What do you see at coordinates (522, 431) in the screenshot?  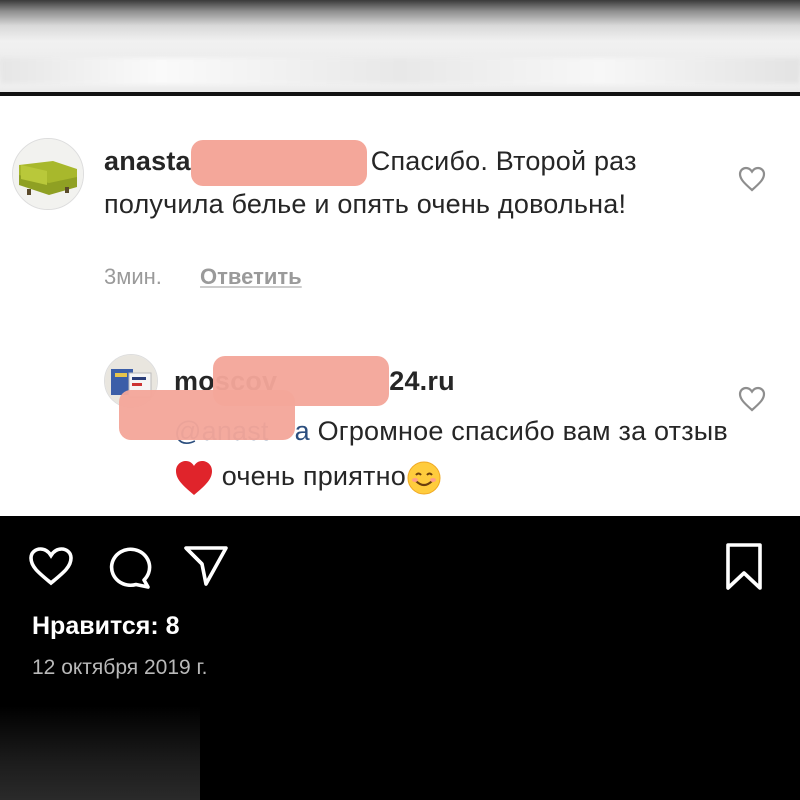 I see `reply-text-1: Огромное спасибо вам за отзыв` at bounding box center [522, 431].